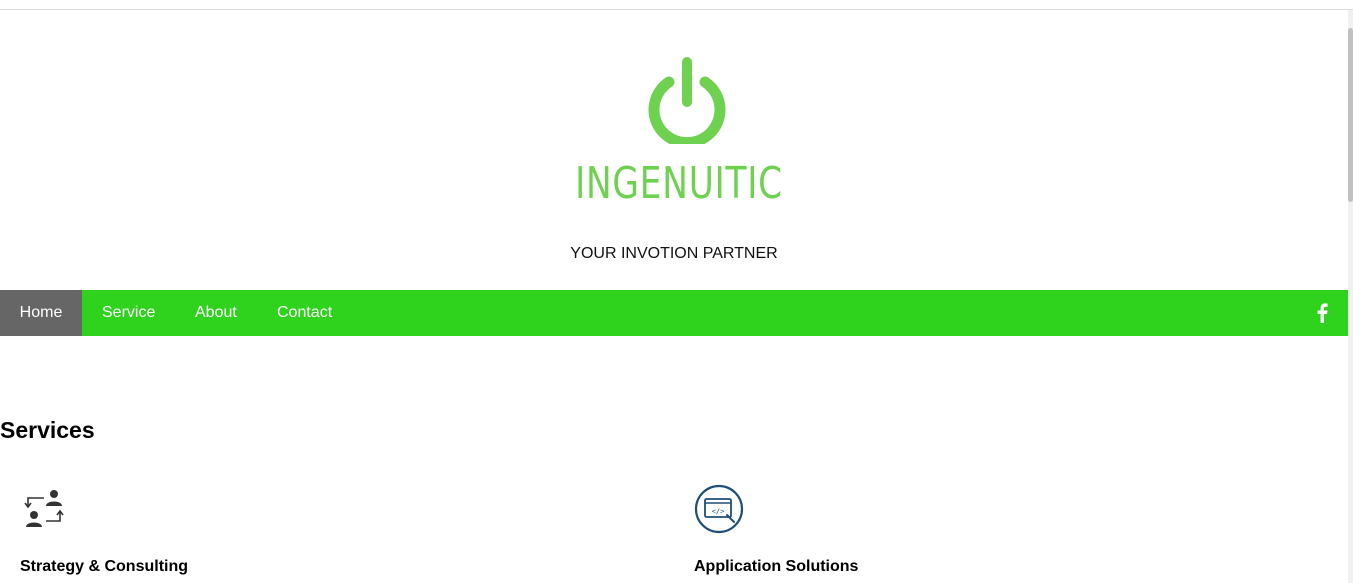 The width and height of the screenshot is (1353, 583). I want to click on power-icon, so click(687, 100).